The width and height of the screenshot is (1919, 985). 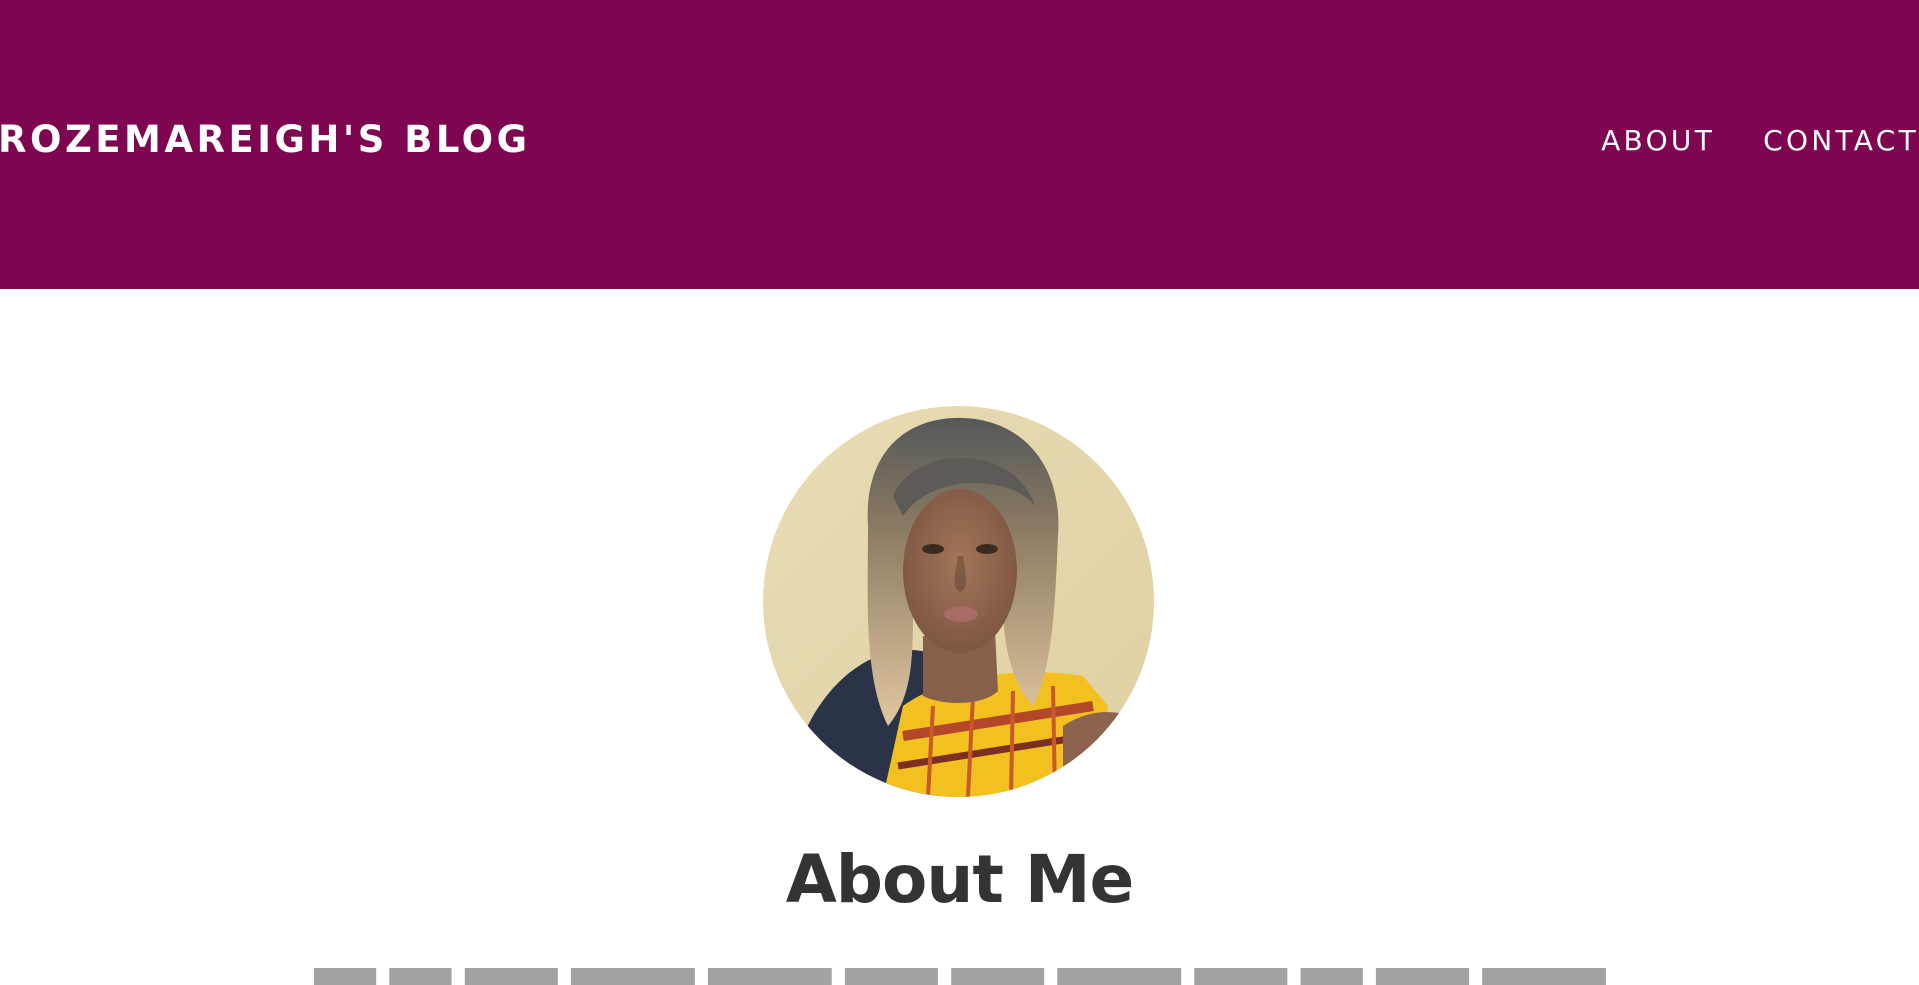 I want to click on profile-avatar, so click(x=958, y=601).